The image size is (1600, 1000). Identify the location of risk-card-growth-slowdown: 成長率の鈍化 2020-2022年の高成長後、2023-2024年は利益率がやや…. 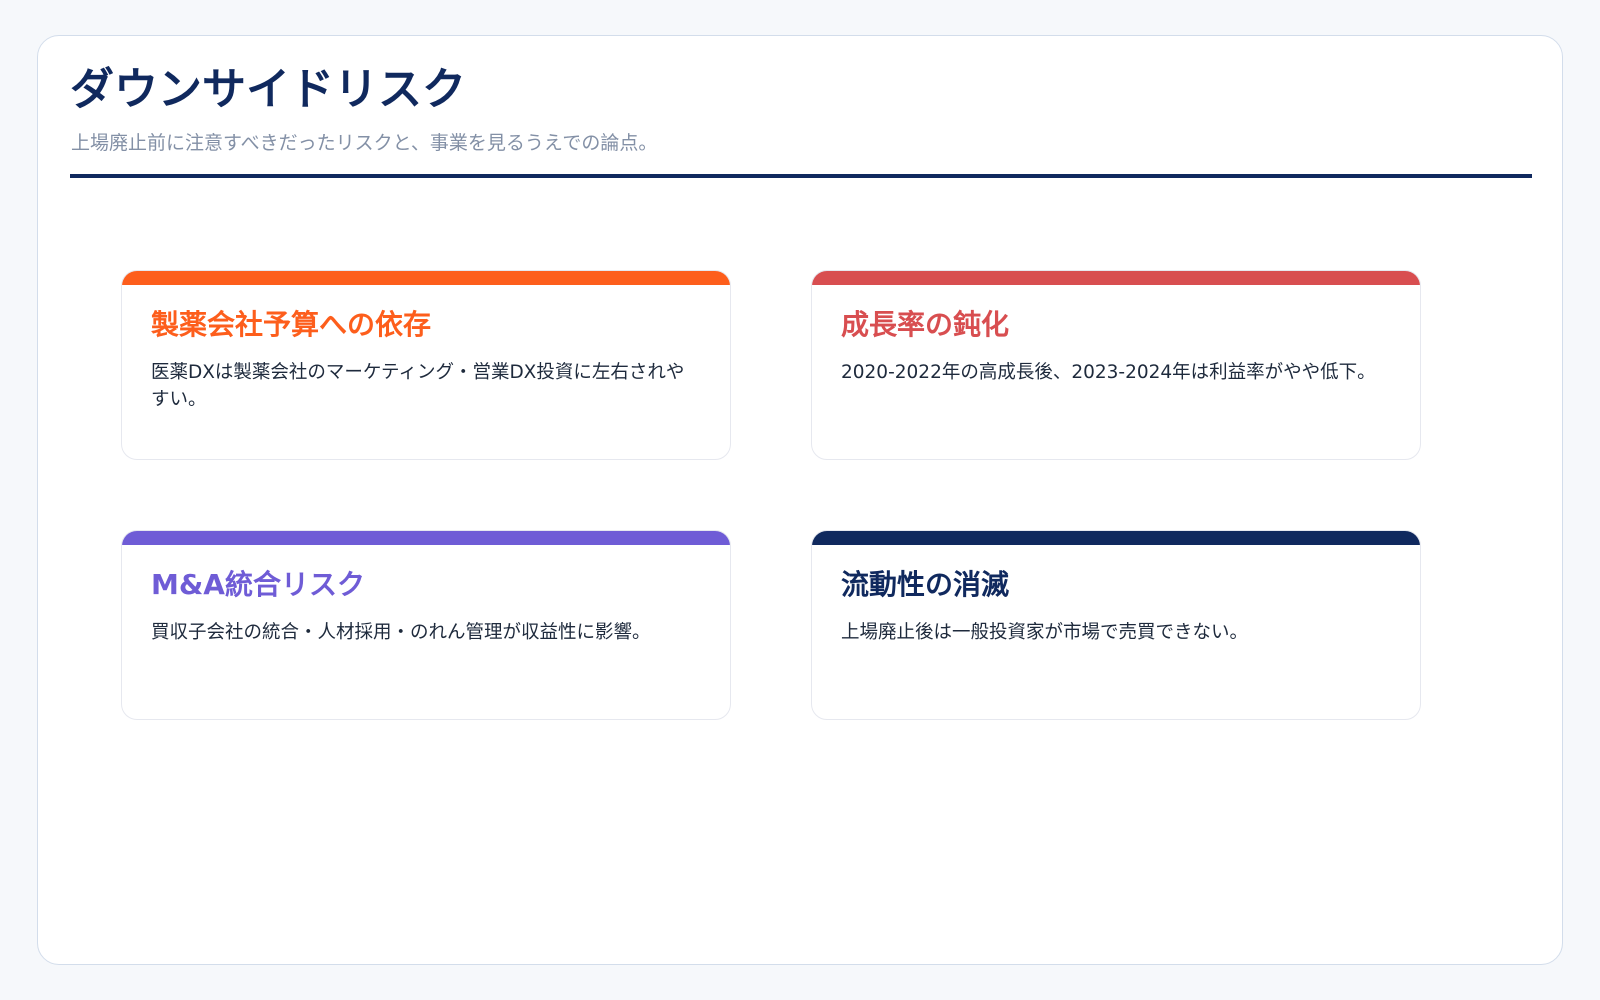
(1116, 365).